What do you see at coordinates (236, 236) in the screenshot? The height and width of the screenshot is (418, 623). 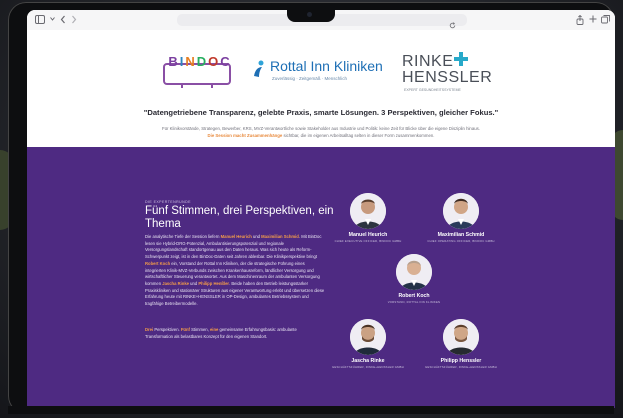 I see `name-highlight: Manuel Heurich` at bounding box center [236, 236].